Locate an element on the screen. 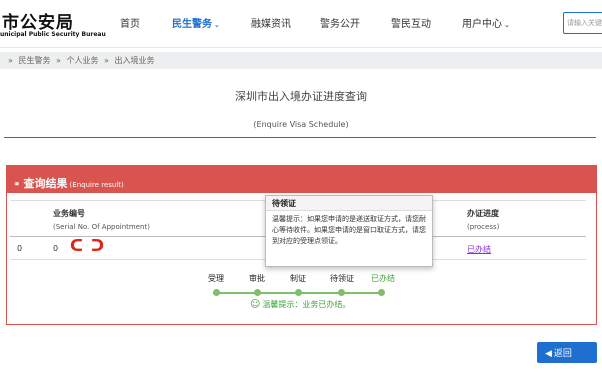 The height and width of the screenshot is (380, 602). share-alt-icon: ⚭ is located at coordinates (17, 185).